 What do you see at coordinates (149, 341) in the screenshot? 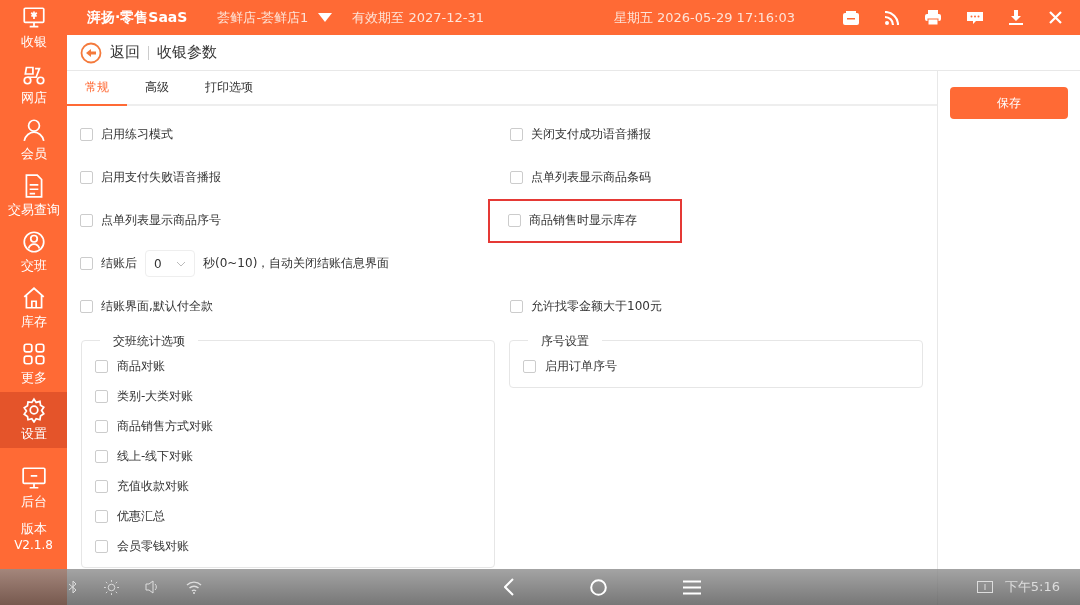
I see `group-title: 交班统计选项` at bounding box center [149, 341].